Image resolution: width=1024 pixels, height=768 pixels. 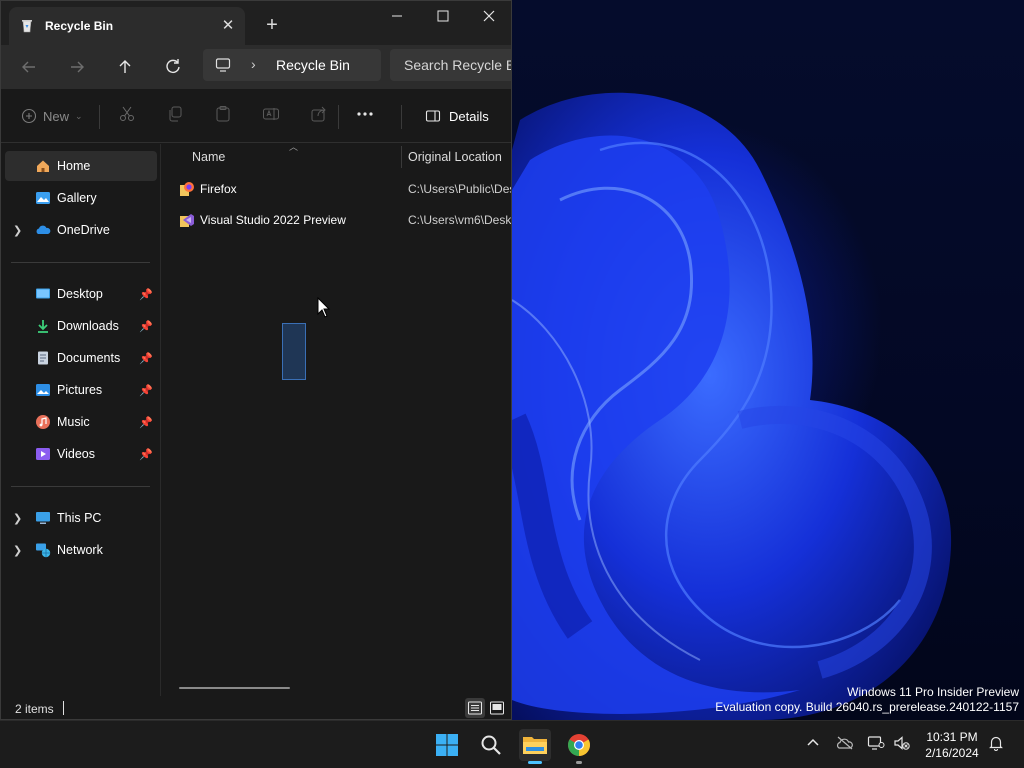 What do you see at coordinates (88, 326) in the screenshot?
I see `sidebar-item-label: Downloads` at bounding box center [88, 326].